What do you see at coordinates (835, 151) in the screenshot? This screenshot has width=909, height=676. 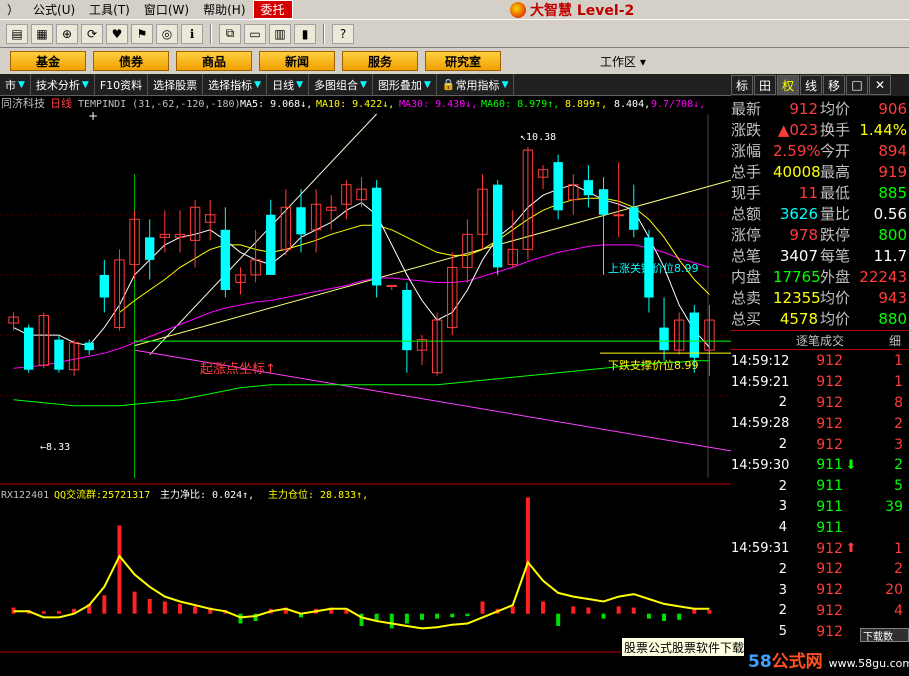 I see `quote-label: 今开` at bounding box center [835, 151].